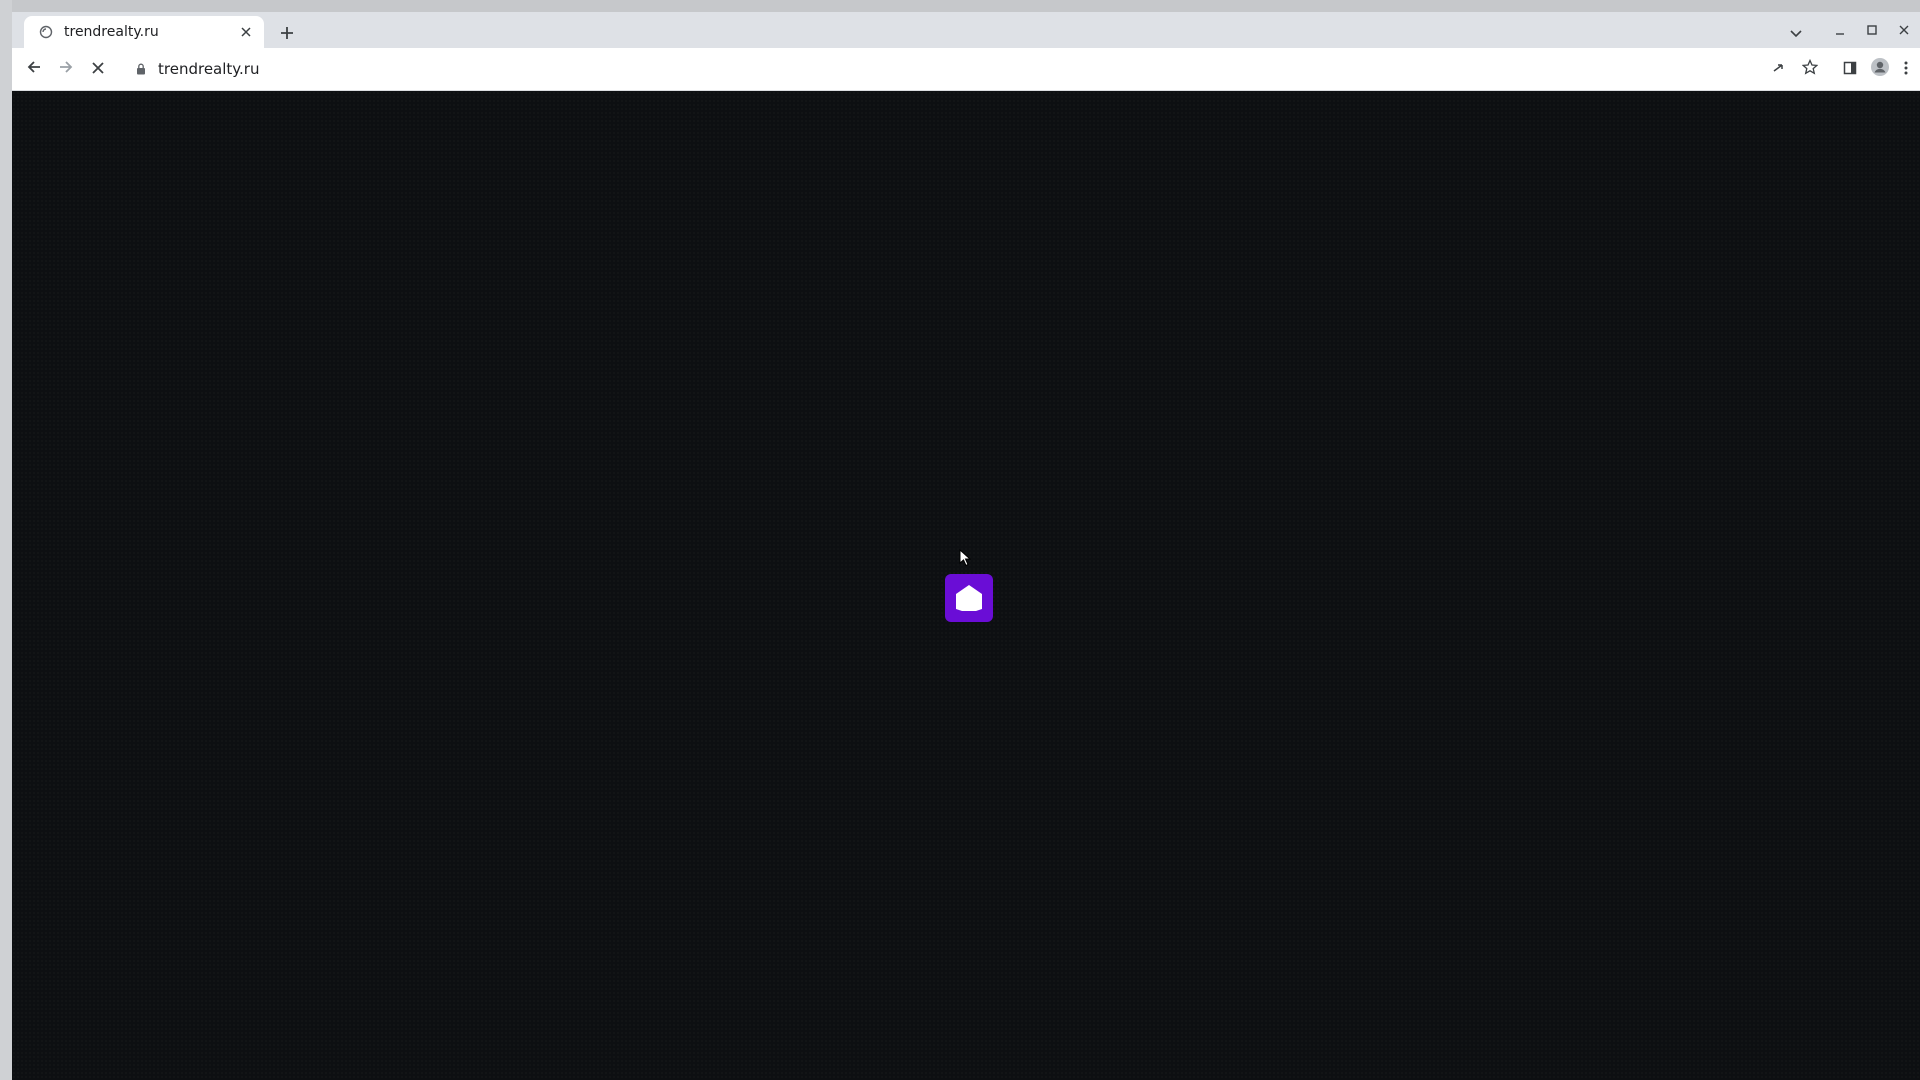 The width and height of the screenshot is (1920, 1080). I want to click on lock-icon, so click(141, 69).